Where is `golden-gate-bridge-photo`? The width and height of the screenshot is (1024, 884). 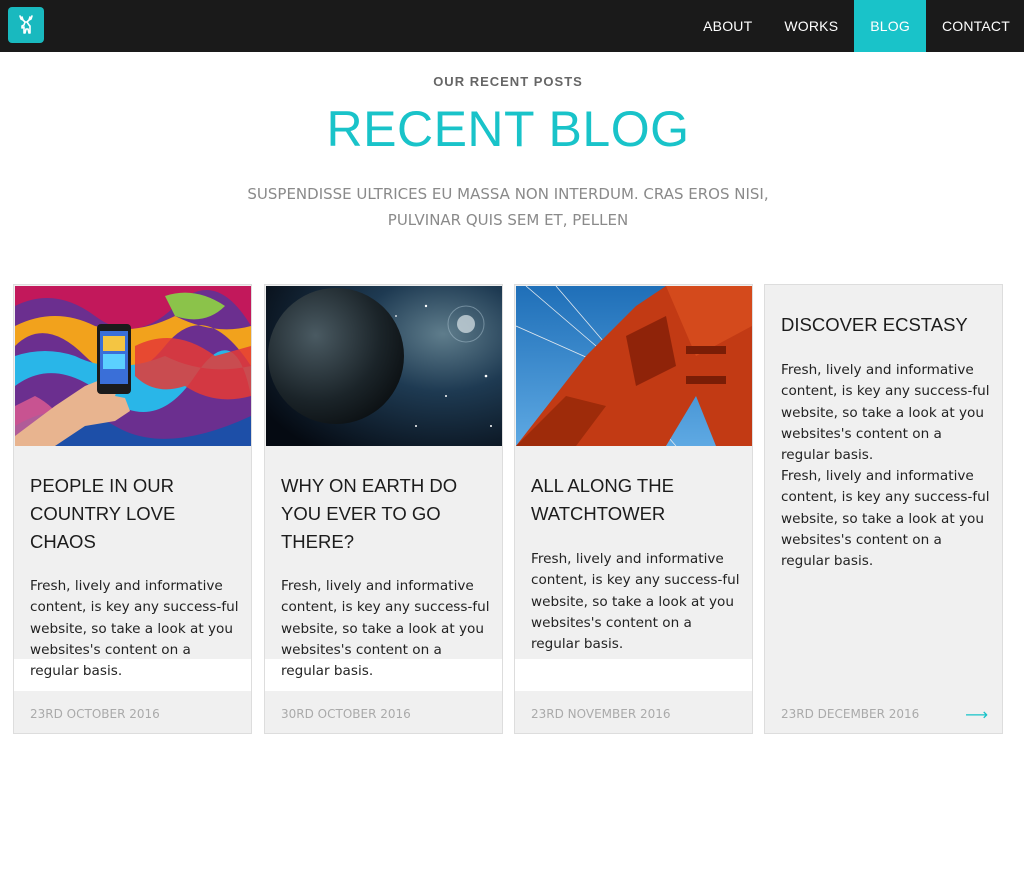
golden-gate-bridge-photo is located at coordinates (634, 366).